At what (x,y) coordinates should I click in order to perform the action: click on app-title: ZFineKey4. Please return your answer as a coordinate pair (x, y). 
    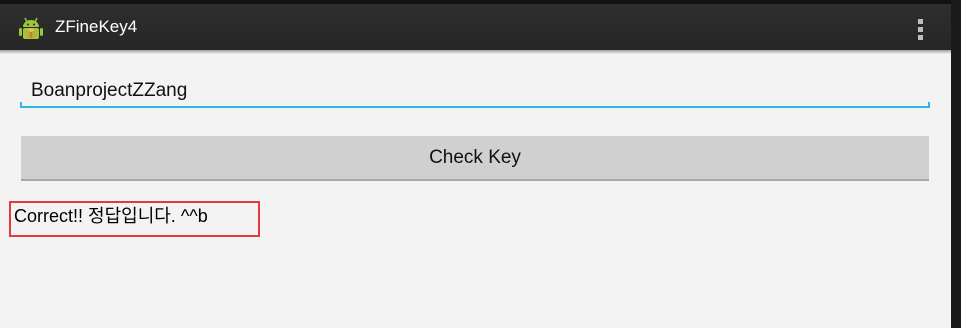
    Looking at the image, I should click on (96, 26).